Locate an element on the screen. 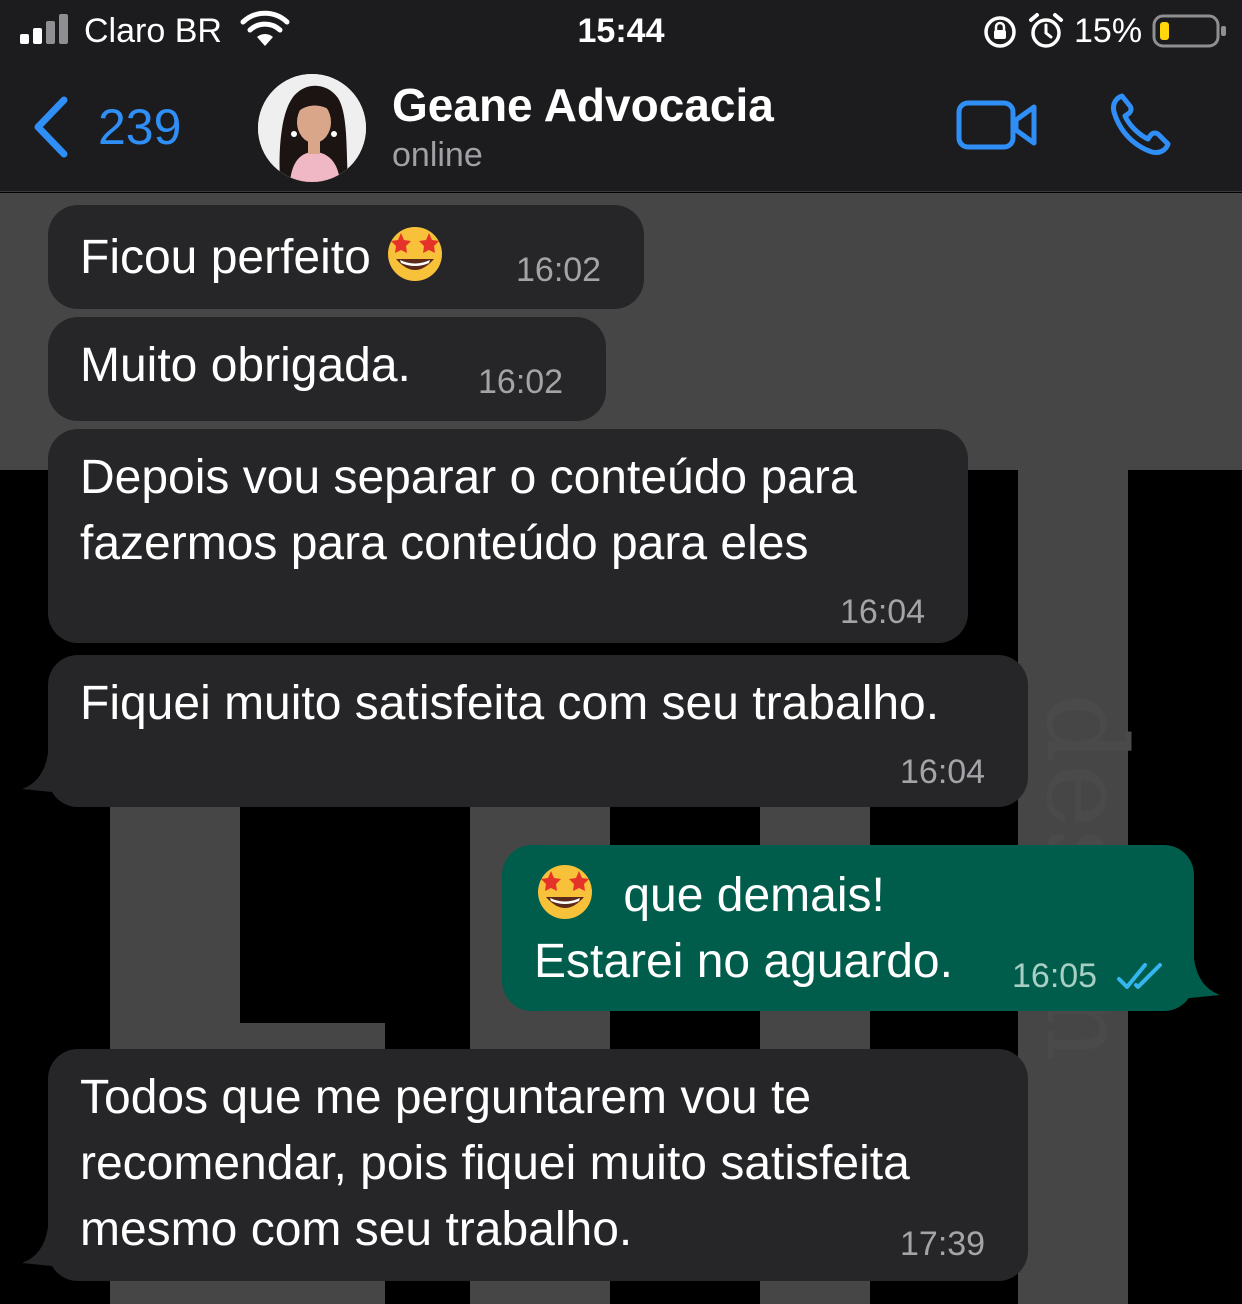 This screenshot has height=1304, width=1242. message-line: Todos que me perguntarem vou te is located at coordinates (446, 1097).